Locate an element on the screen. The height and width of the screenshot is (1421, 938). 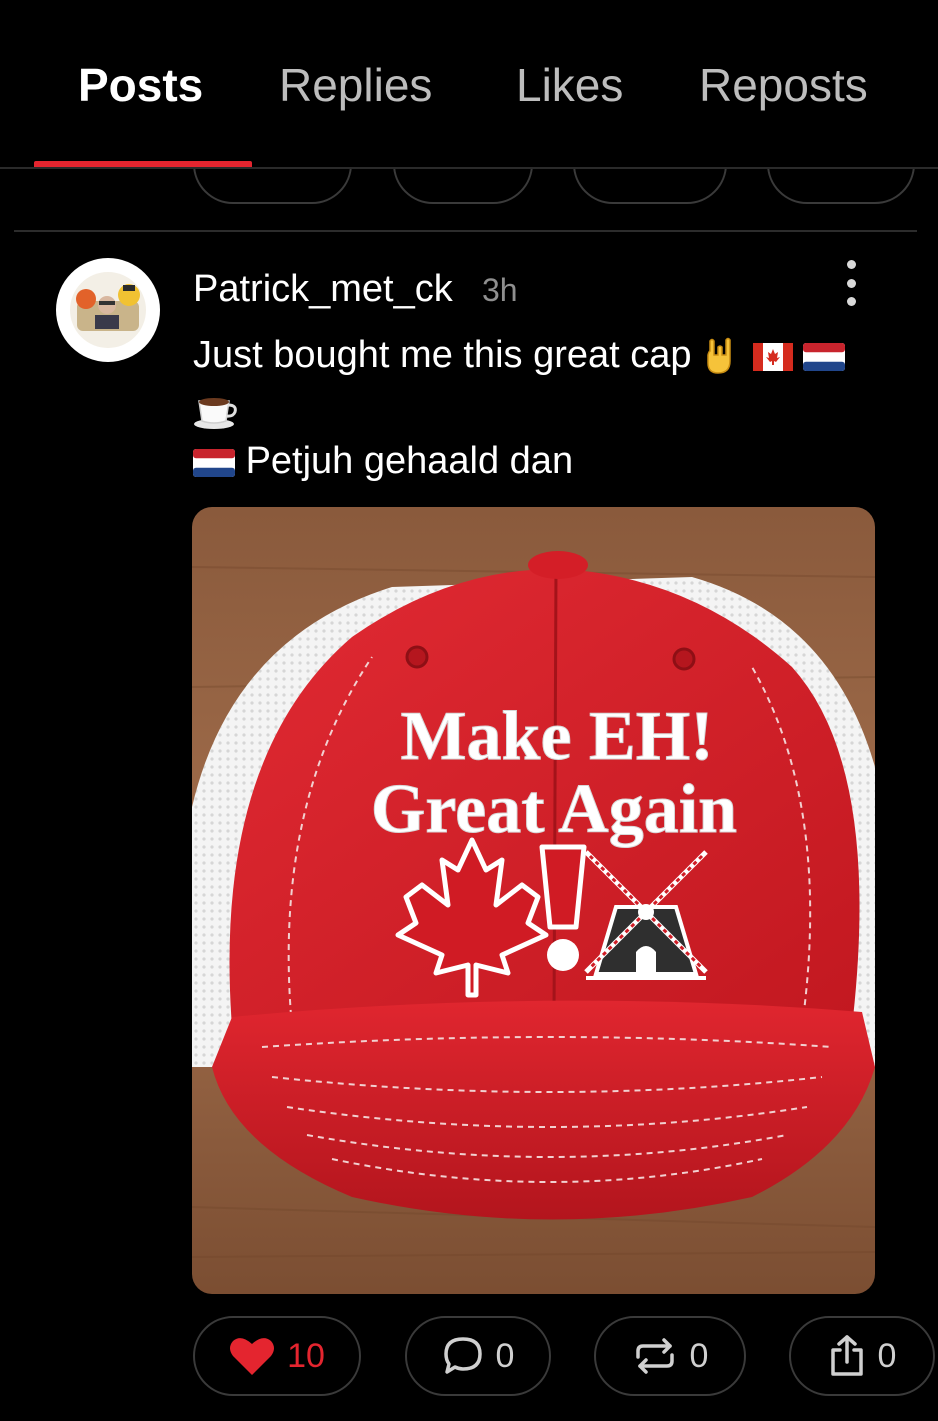
exclamation-emblem is located at coordinates (563, 907).